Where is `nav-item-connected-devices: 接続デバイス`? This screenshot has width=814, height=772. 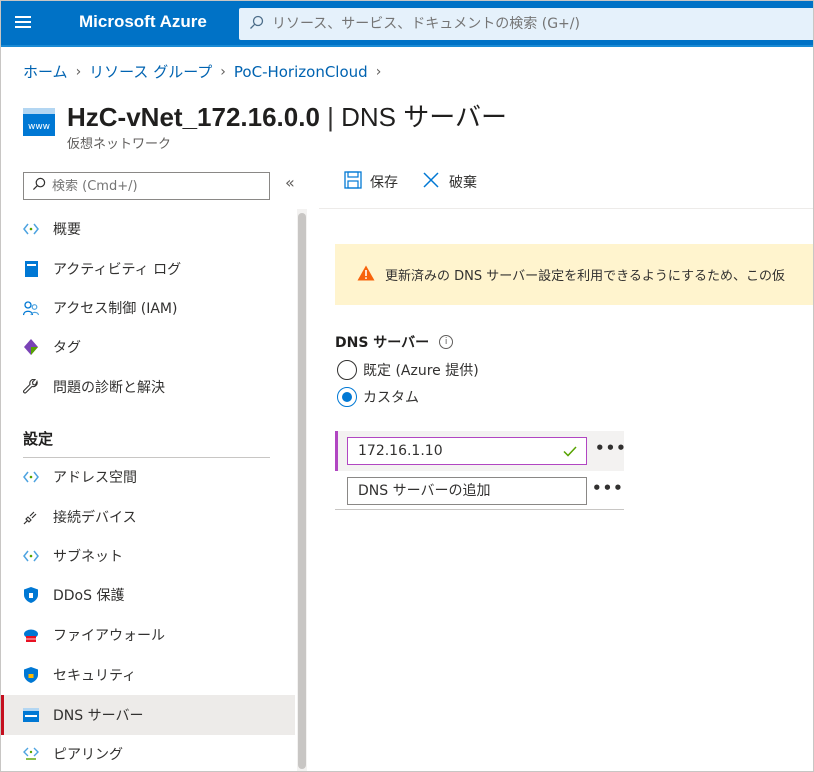 nav-item-connected-devices: 接続デバイス is located at coordinates (148, 517).